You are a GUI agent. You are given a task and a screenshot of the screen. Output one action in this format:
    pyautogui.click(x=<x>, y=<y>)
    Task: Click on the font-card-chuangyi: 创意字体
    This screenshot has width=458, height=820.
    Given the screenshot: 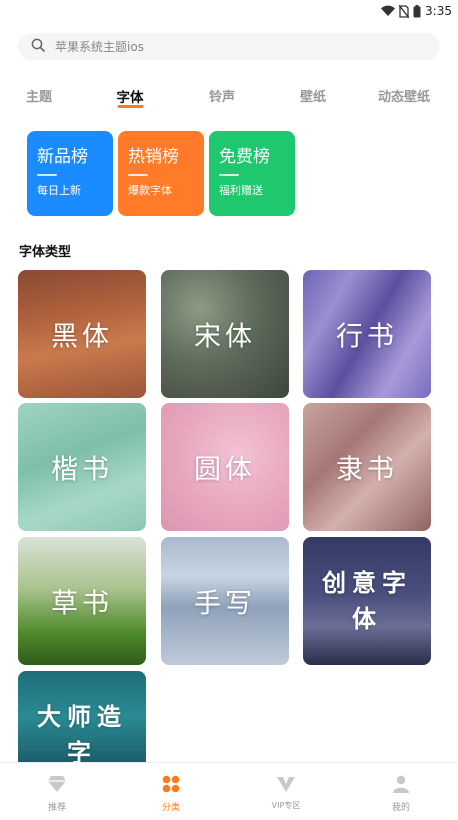 What is the action you would take?
    pyautogui.click(x=367, y=601)
    